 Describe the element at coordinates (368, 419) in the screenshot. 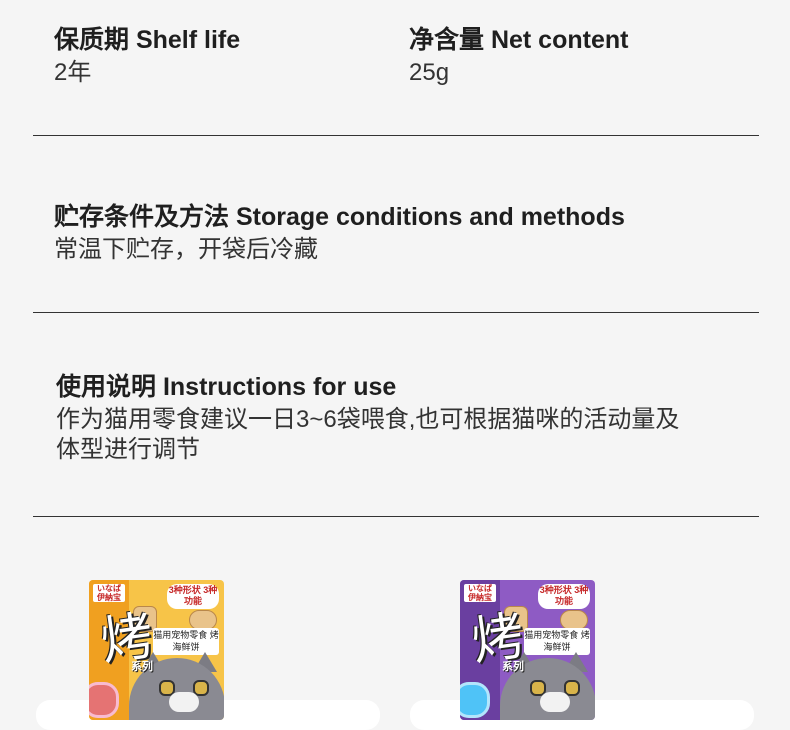

I see `instructions-line-1: 作为猫用零食建议一日3~6袋喂食,也可根据猫咪的活动量及` at that location.